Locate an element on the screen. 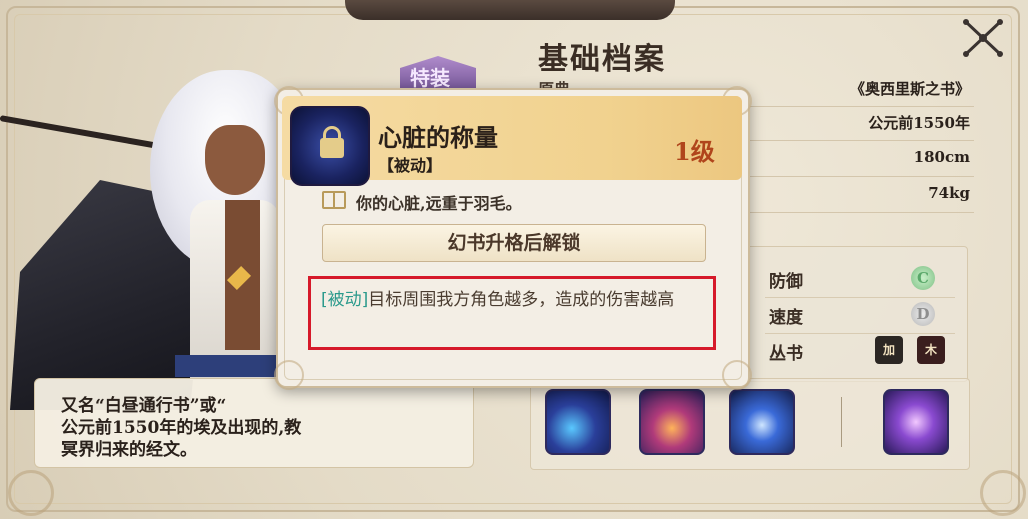 The image size is (1028, 519). description-text: 又名“白昼通行书”或“ 公元前1550年的埃及出现的,教 冥界归来的经文。 is located at coordinates (181, 428).